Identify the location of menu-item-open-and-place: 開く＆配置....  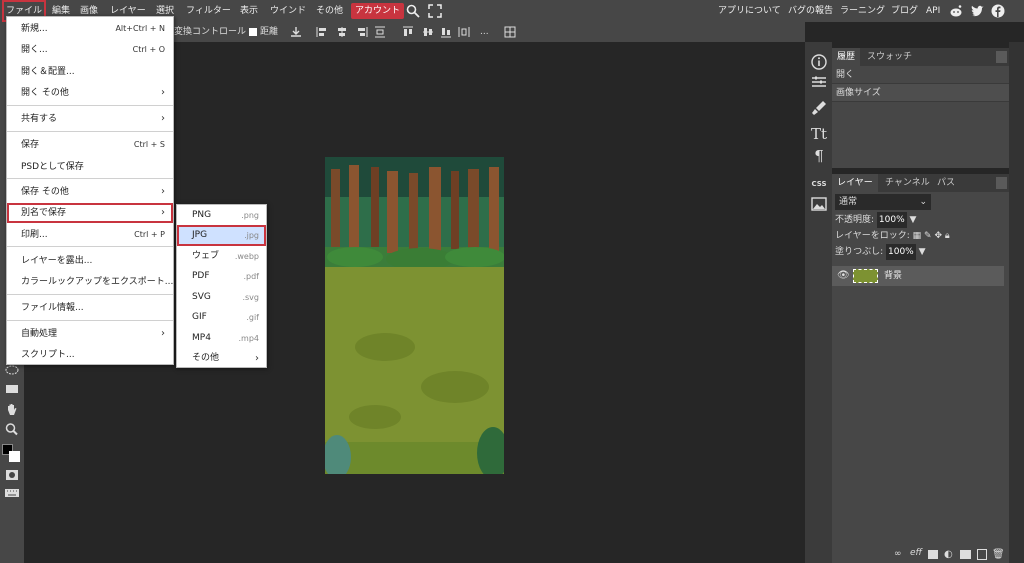
(90, 72).